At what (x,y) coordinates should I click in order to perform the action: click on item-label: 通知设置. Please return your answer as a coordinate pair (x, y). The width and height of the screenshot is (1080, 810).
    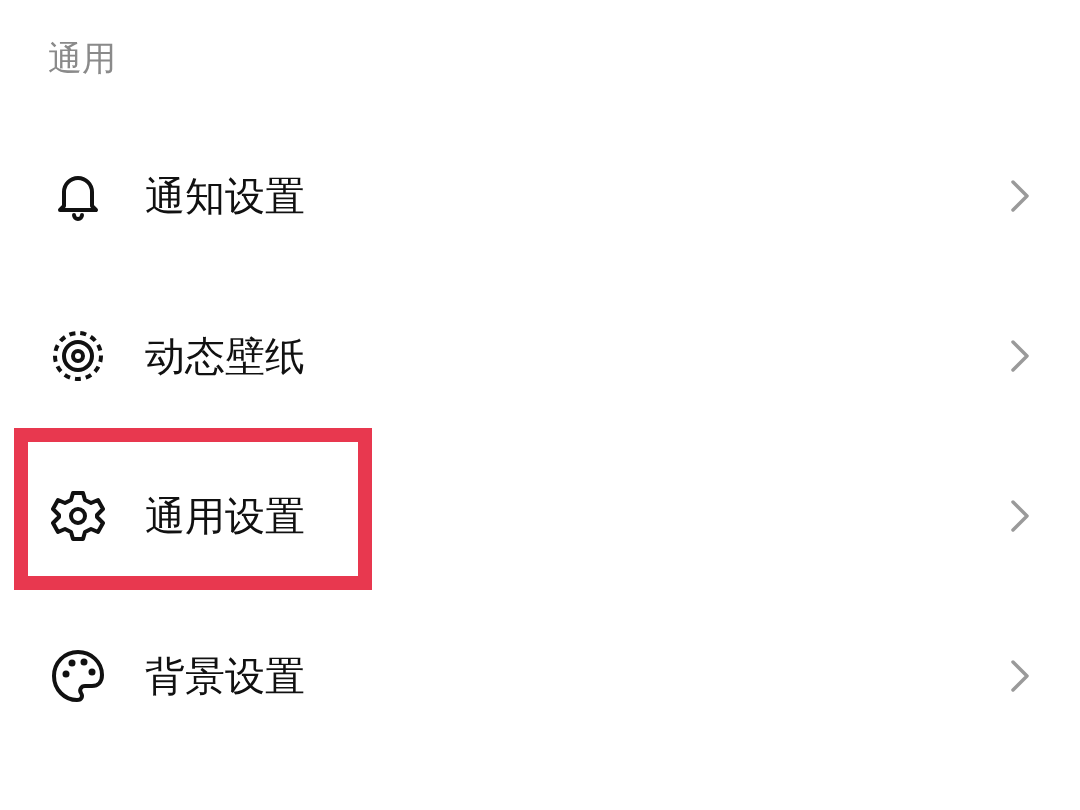
    Looking at the image, I should click on (225, 196).